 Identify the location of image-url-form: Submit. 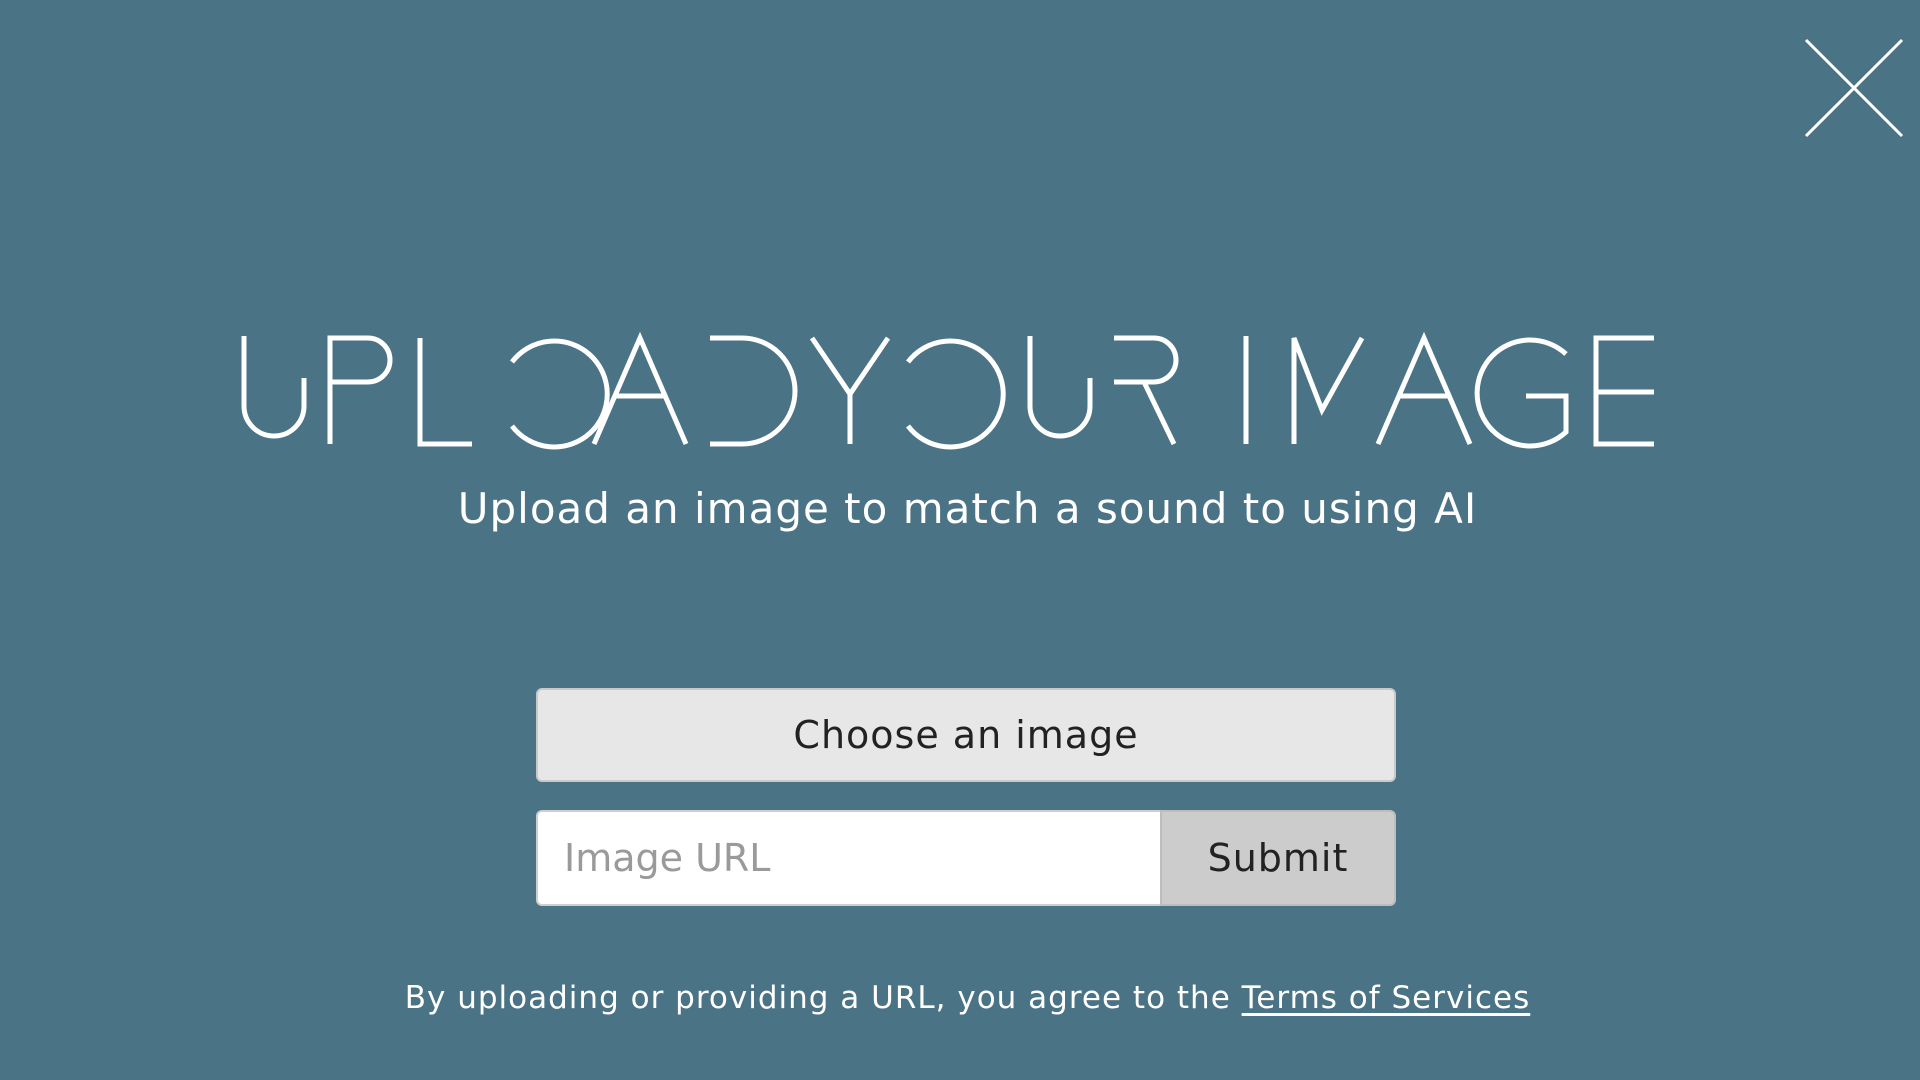
(966, 858).